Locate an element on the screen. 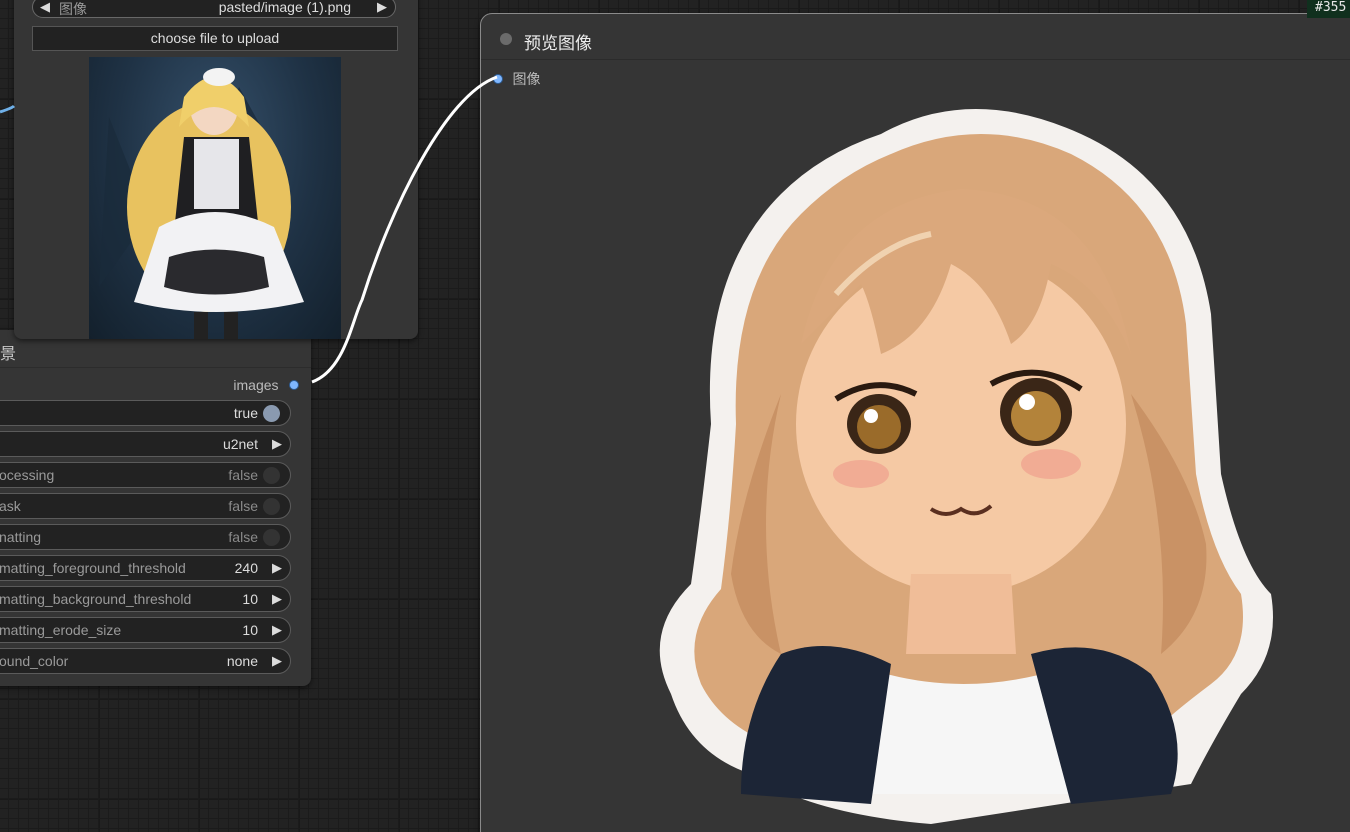 The height and width of the screenshot is (832, 1350). upload-button: choose file to upload is located at coordinates (215, 38).